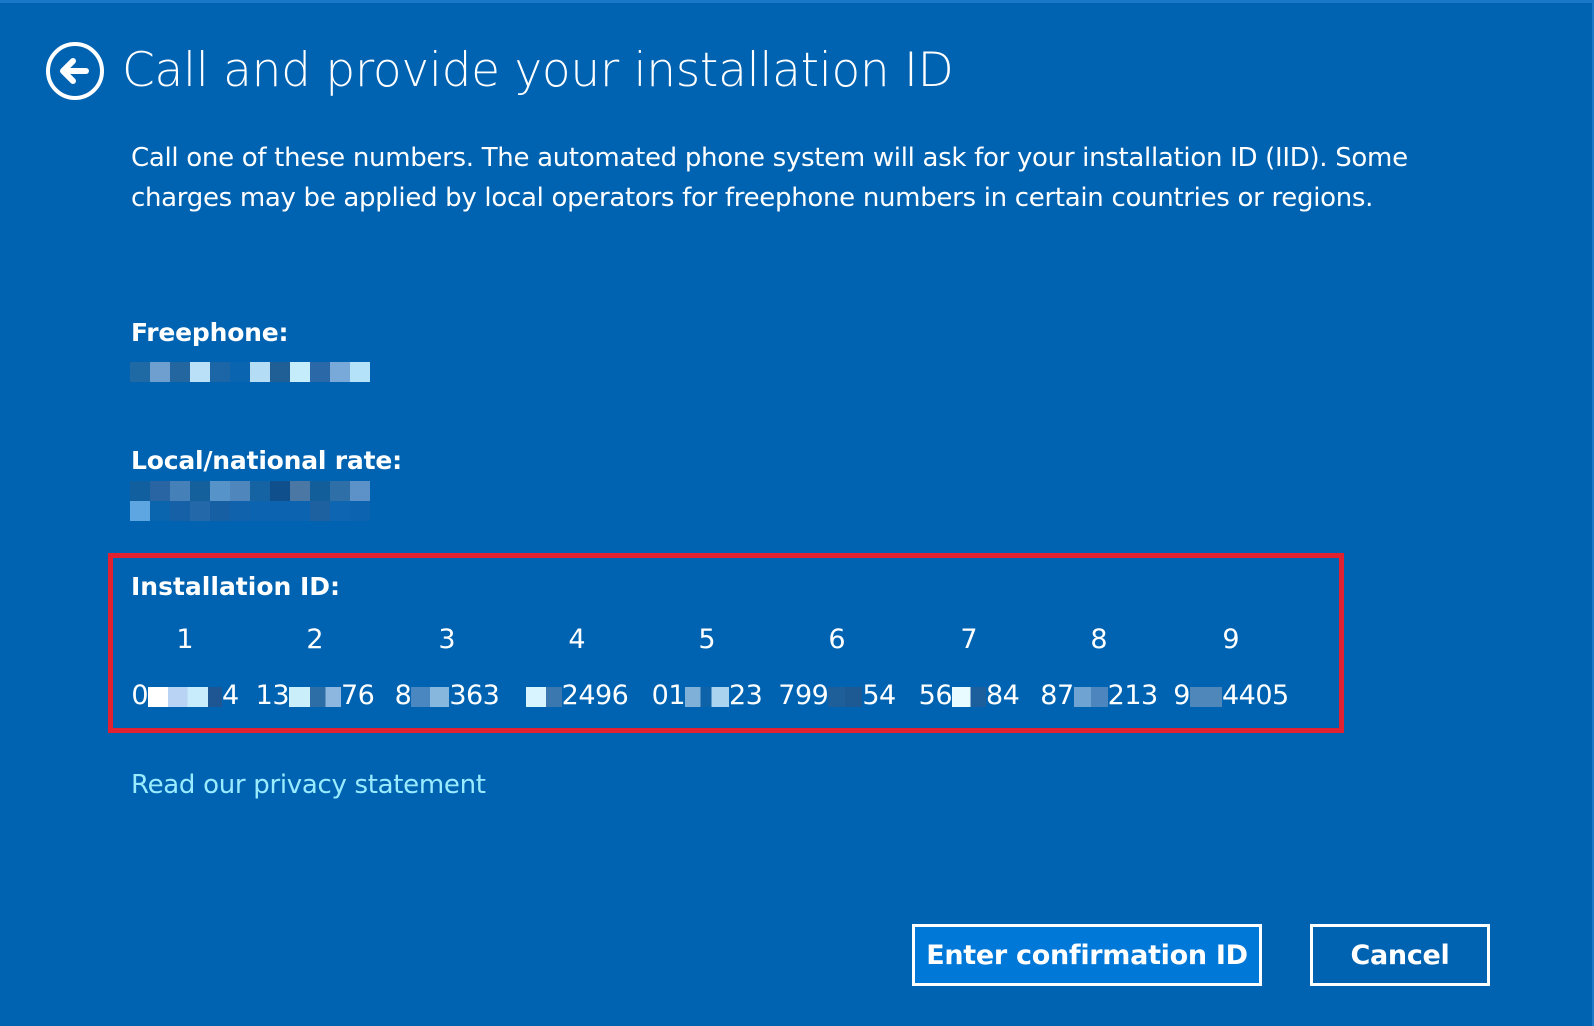  Describe the element at coordinates (315, 695) in the screenshot. I see `iid-group-value: 13 76` at that location.